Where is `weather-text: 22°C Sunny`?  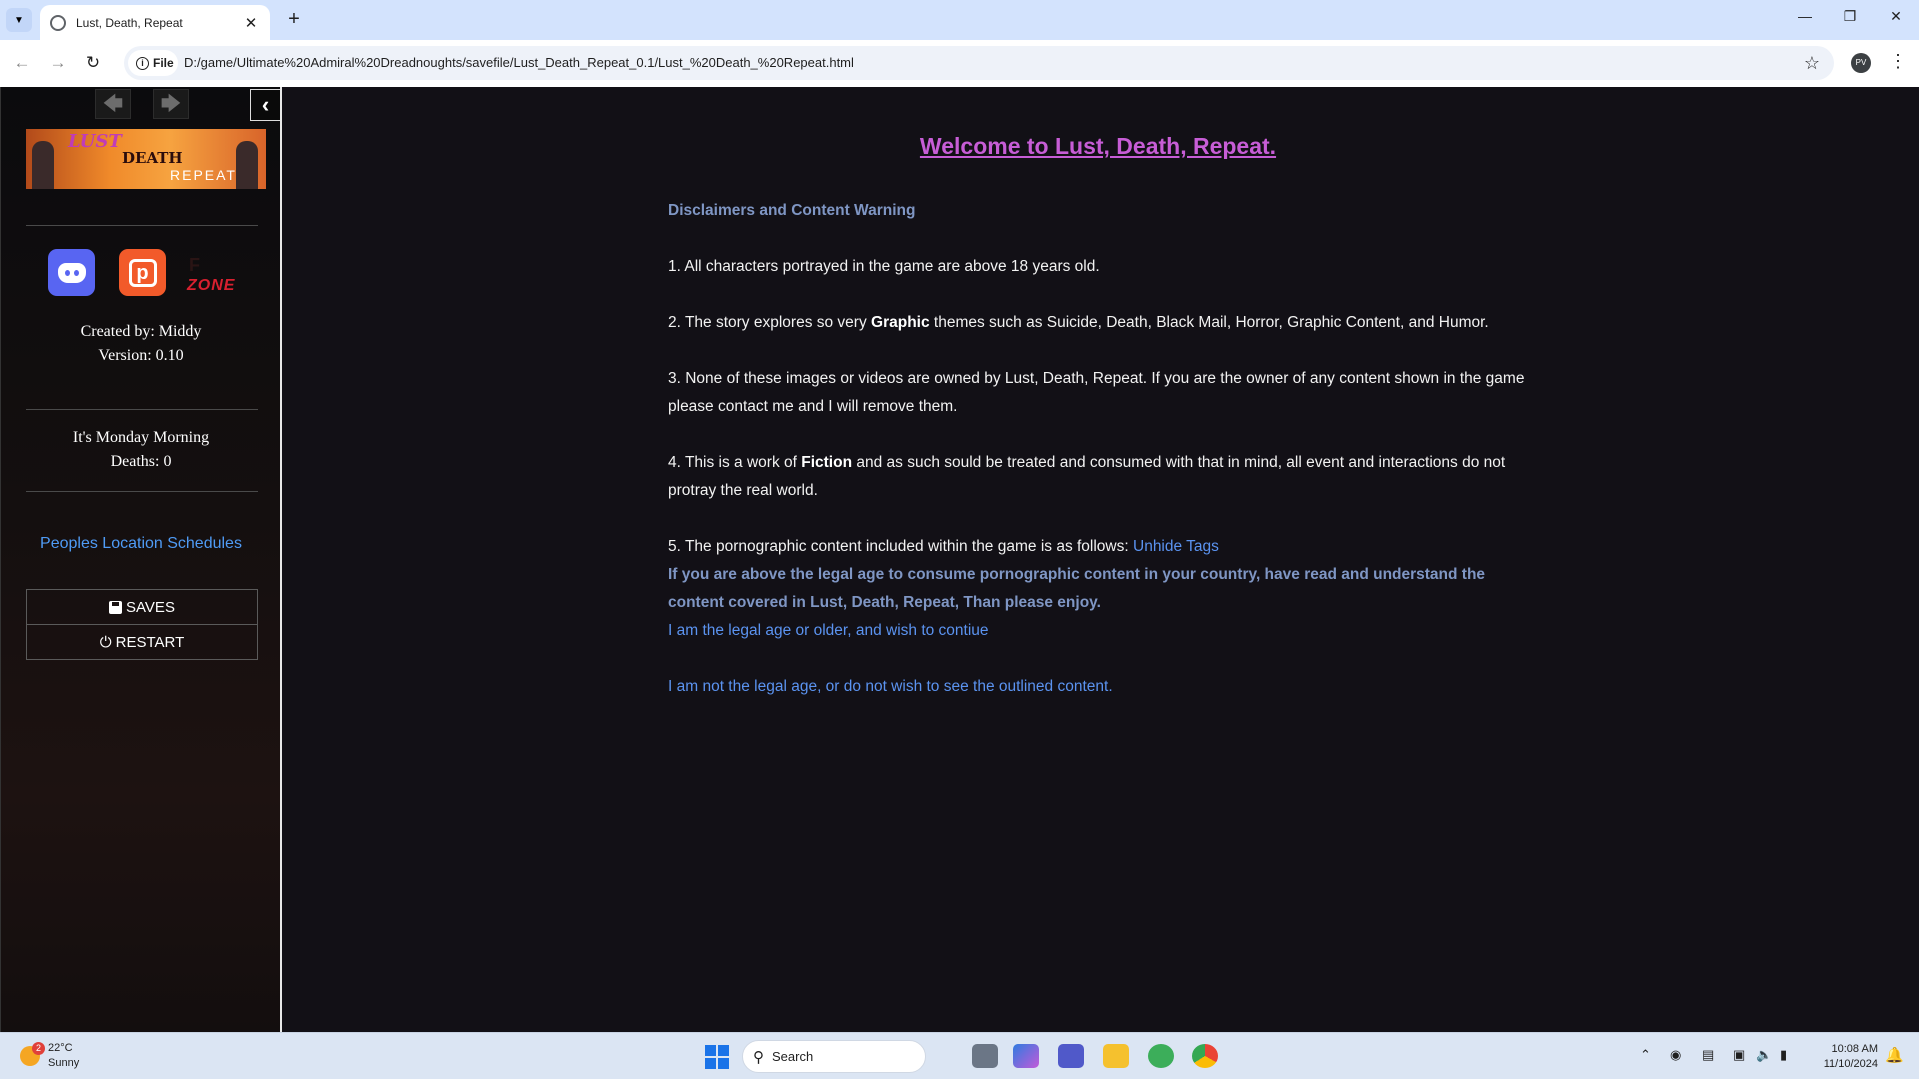
weather-text: 22°C Sunny is located at coordinates (63, 1056).